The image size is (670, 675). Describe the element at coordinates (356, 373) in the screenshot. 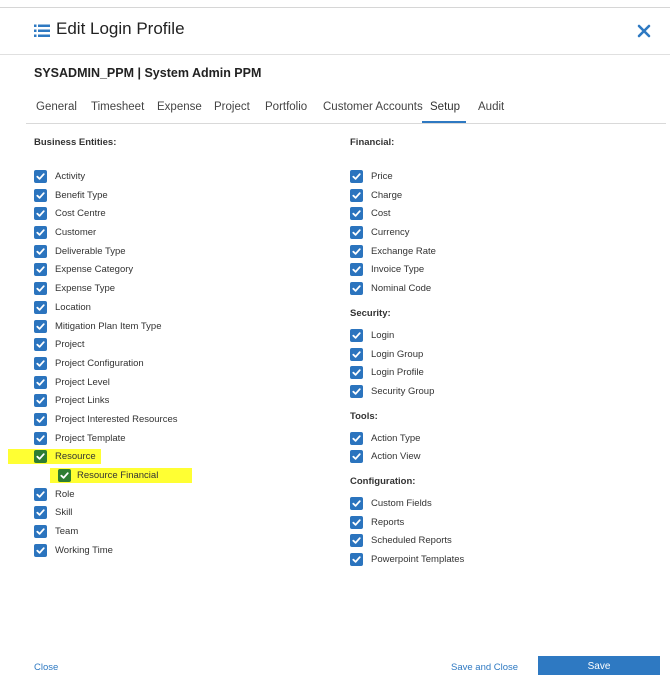

I see `checkbox-login-profile` at that location.